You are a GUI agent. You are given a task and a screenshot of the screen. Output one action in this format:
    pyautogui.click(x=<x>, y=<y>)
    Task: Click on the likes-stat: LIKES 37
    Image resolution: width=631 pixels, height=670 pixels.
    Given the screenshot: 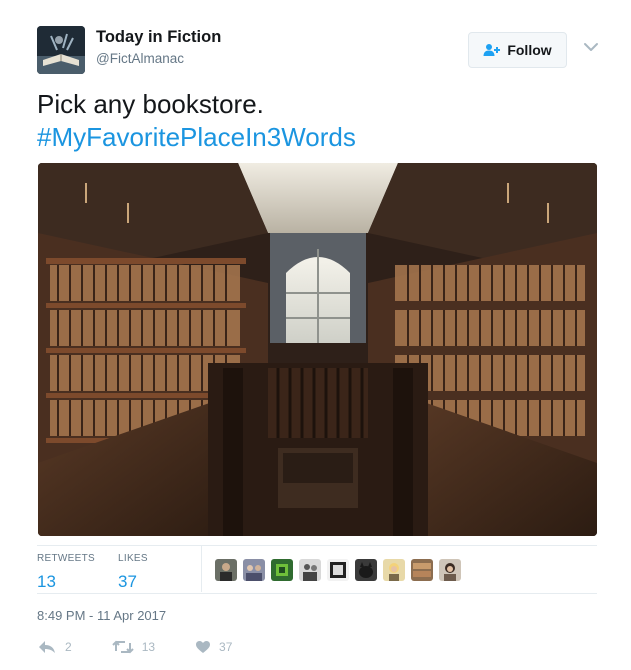 What is the action you would take?
    pyautogui.click(x=133, y=572)
    